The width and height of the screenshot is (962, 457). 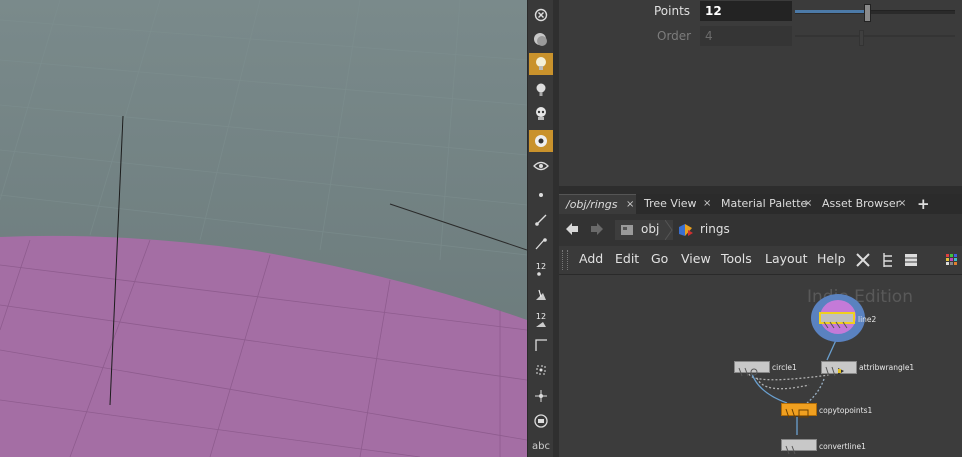 I want to click on obj-network-icon, so click(x=627, y=230).